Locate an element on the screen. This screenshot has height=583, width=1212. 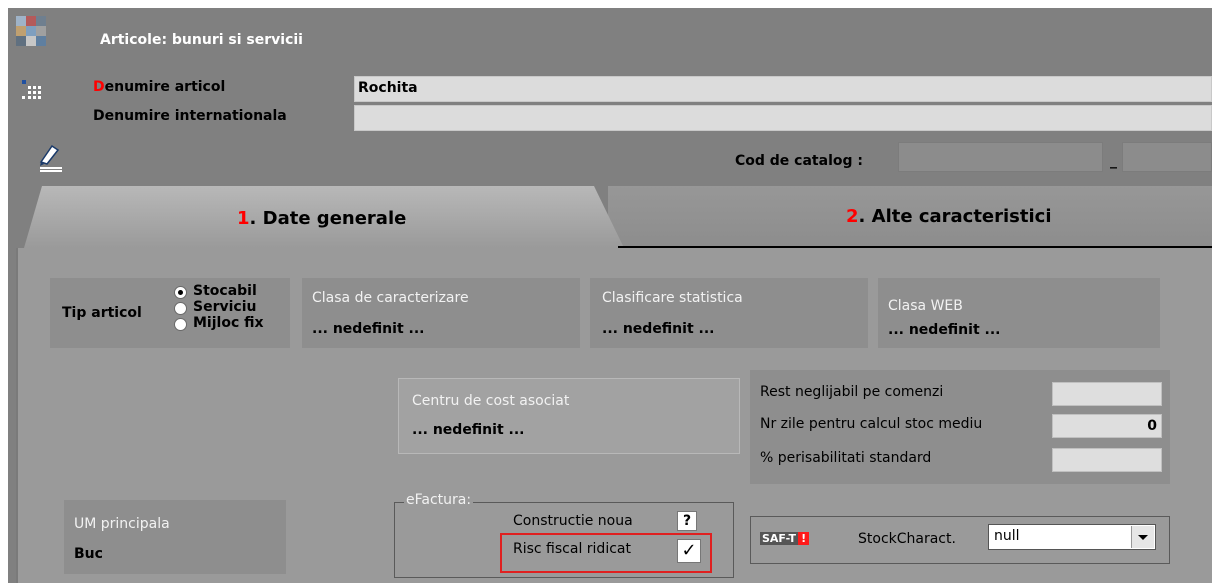
saft-badge: SAF-T! is located at coordinates (785, 538).